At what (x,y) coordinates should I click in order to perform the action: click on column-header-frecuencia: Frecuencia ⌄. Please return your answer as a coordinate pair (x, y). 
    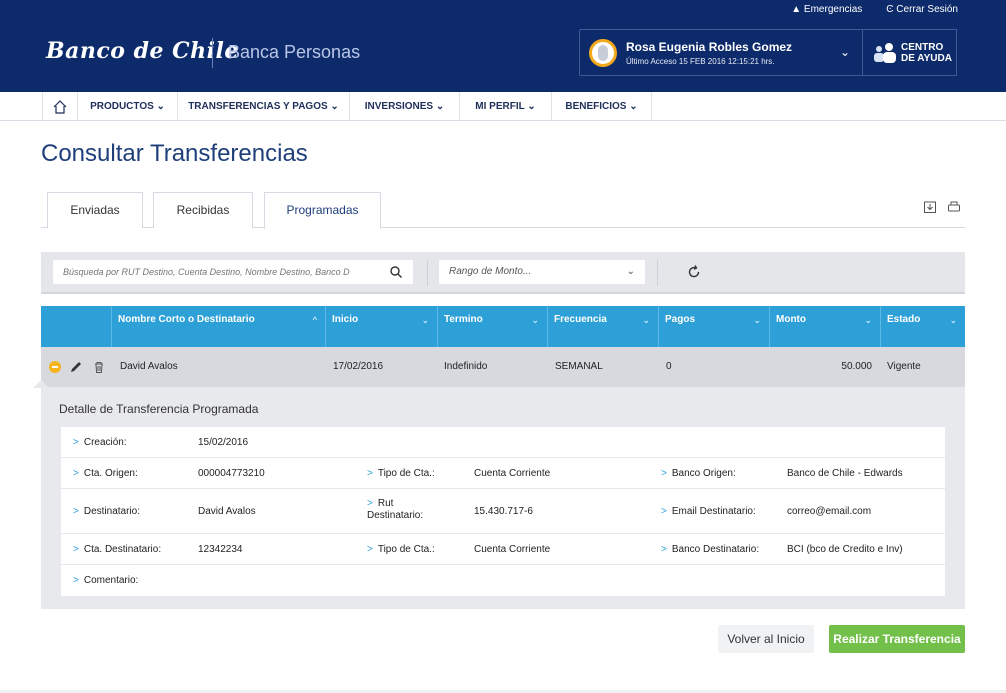
    Looking at the image, I should click on (602, 326).